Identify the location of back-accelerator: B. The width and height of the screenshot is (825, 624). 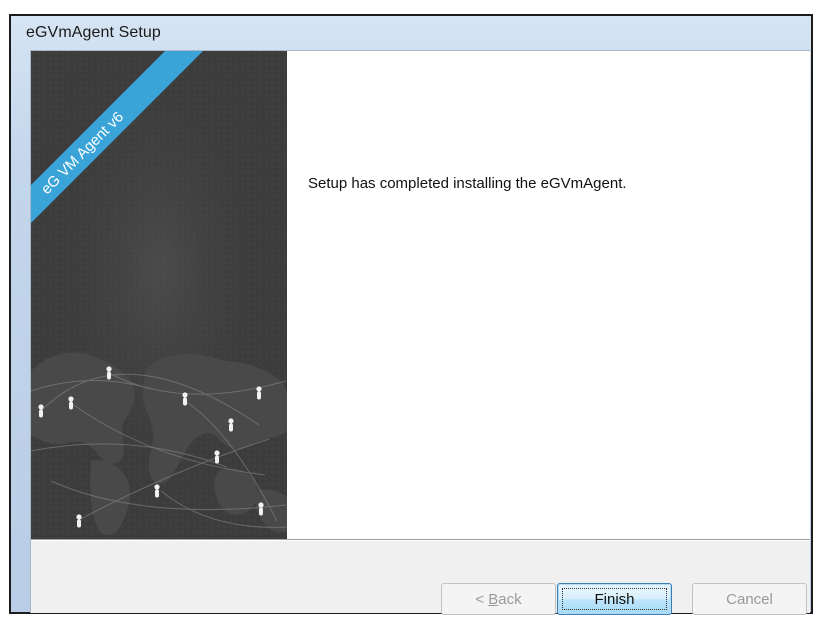
(493, 599).